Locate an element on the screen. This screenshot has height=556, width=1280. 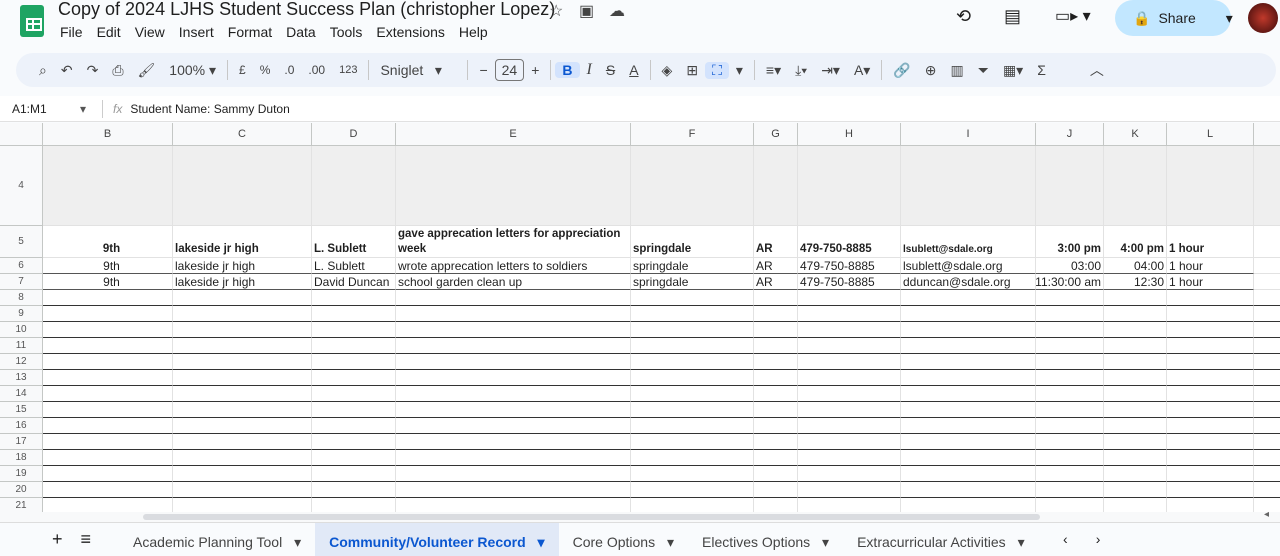
column-header-b: B is located at coordinates (108, 134).